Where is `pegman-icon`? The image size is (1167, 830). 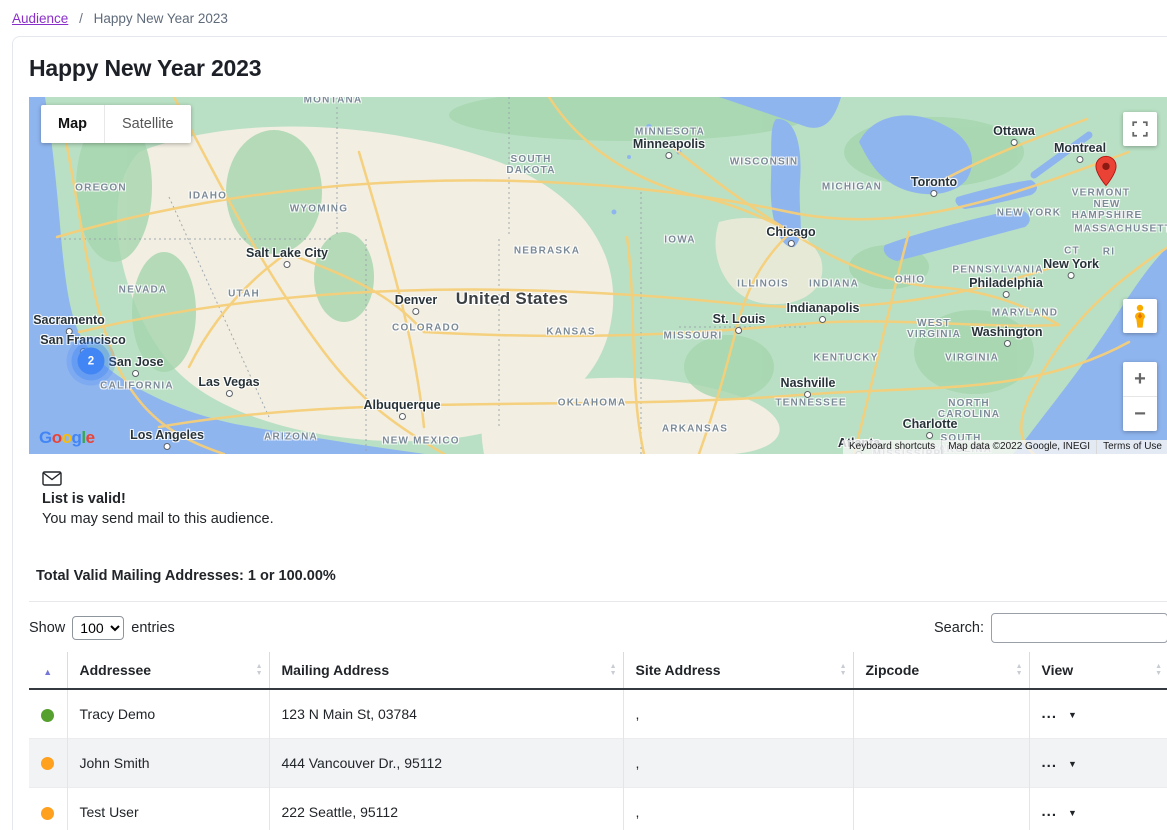
pegman-icon is located at coordinates (1140, 316).